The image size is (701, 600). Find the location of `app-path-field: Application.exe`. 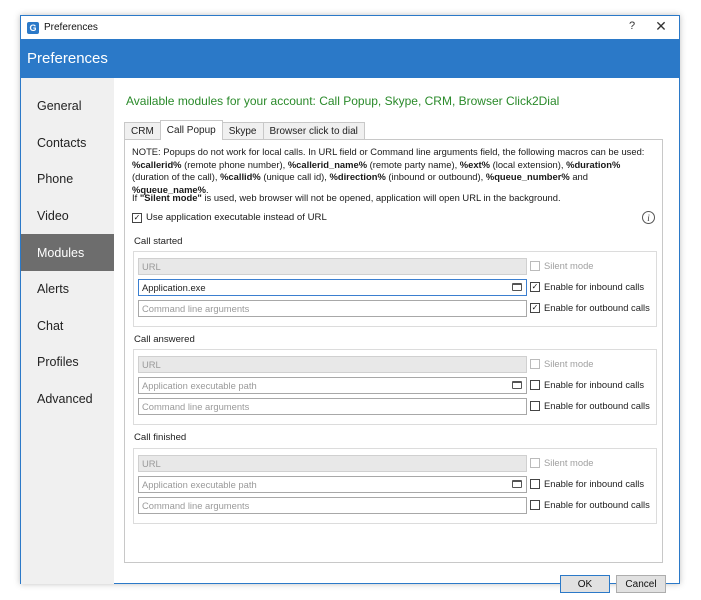

app-path-field: Application.exe is located at coordinates (332, 287).